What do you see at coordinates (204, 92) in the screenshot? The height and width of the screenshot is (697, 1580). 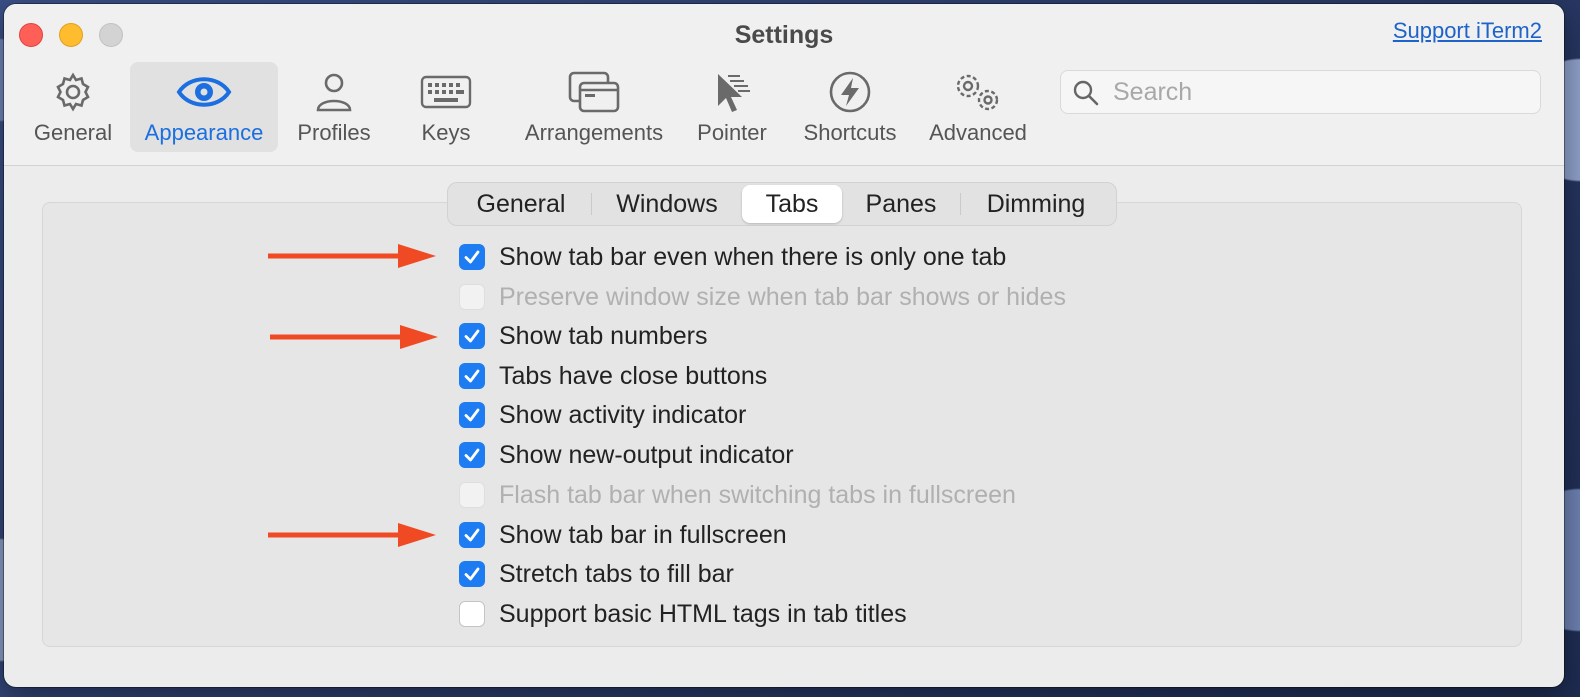 I see `eye-icon` at bounding box center [204, 92].